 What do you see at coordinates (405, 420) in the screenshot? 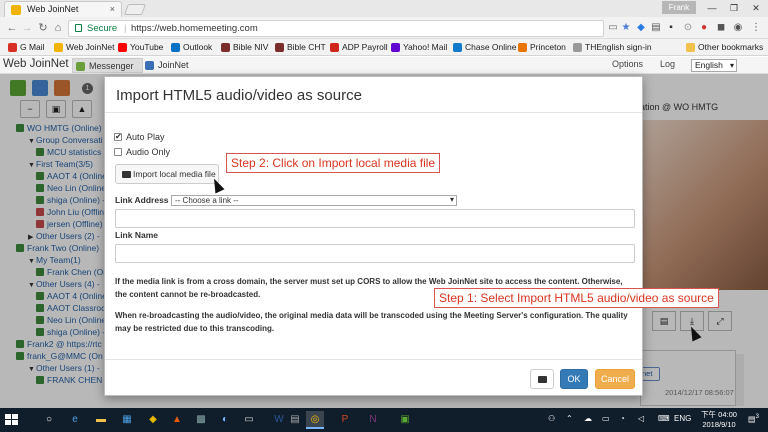
I see `joinnet-taskbar-icon: ▣` at bounding box center [405, 420].